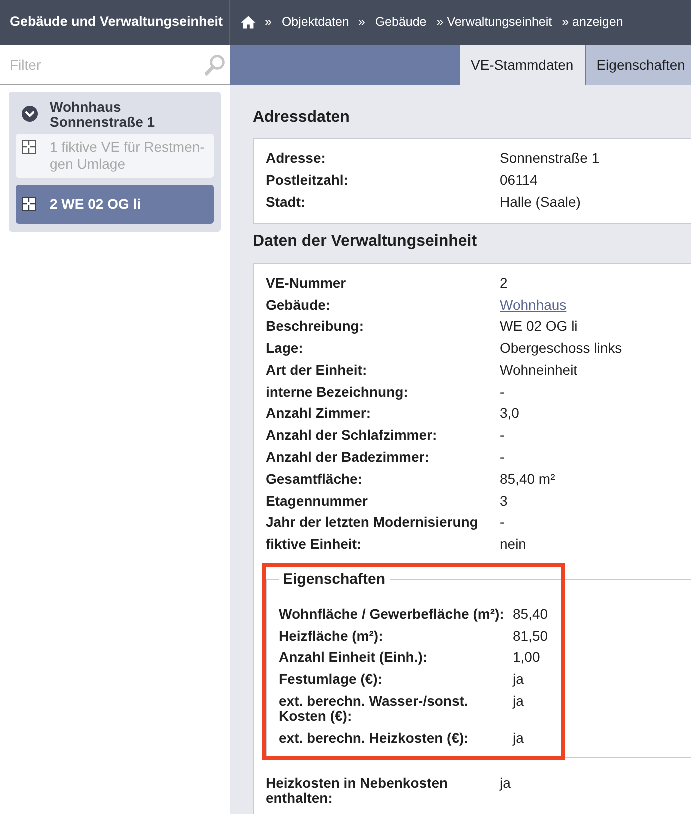 The height and width of the screenshot is (814, 691). I want to click on field-label: fiktive Einheit:, so click(314, 544).